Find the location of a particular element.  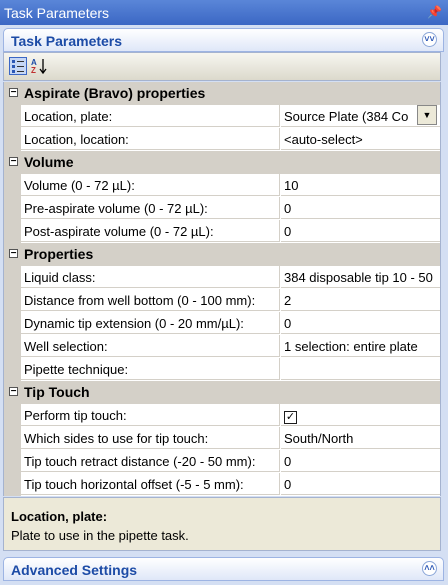

property-row-location-plate: Location, plate: Source Plate (384 Co ▼ is located at coordinates (222, 116).